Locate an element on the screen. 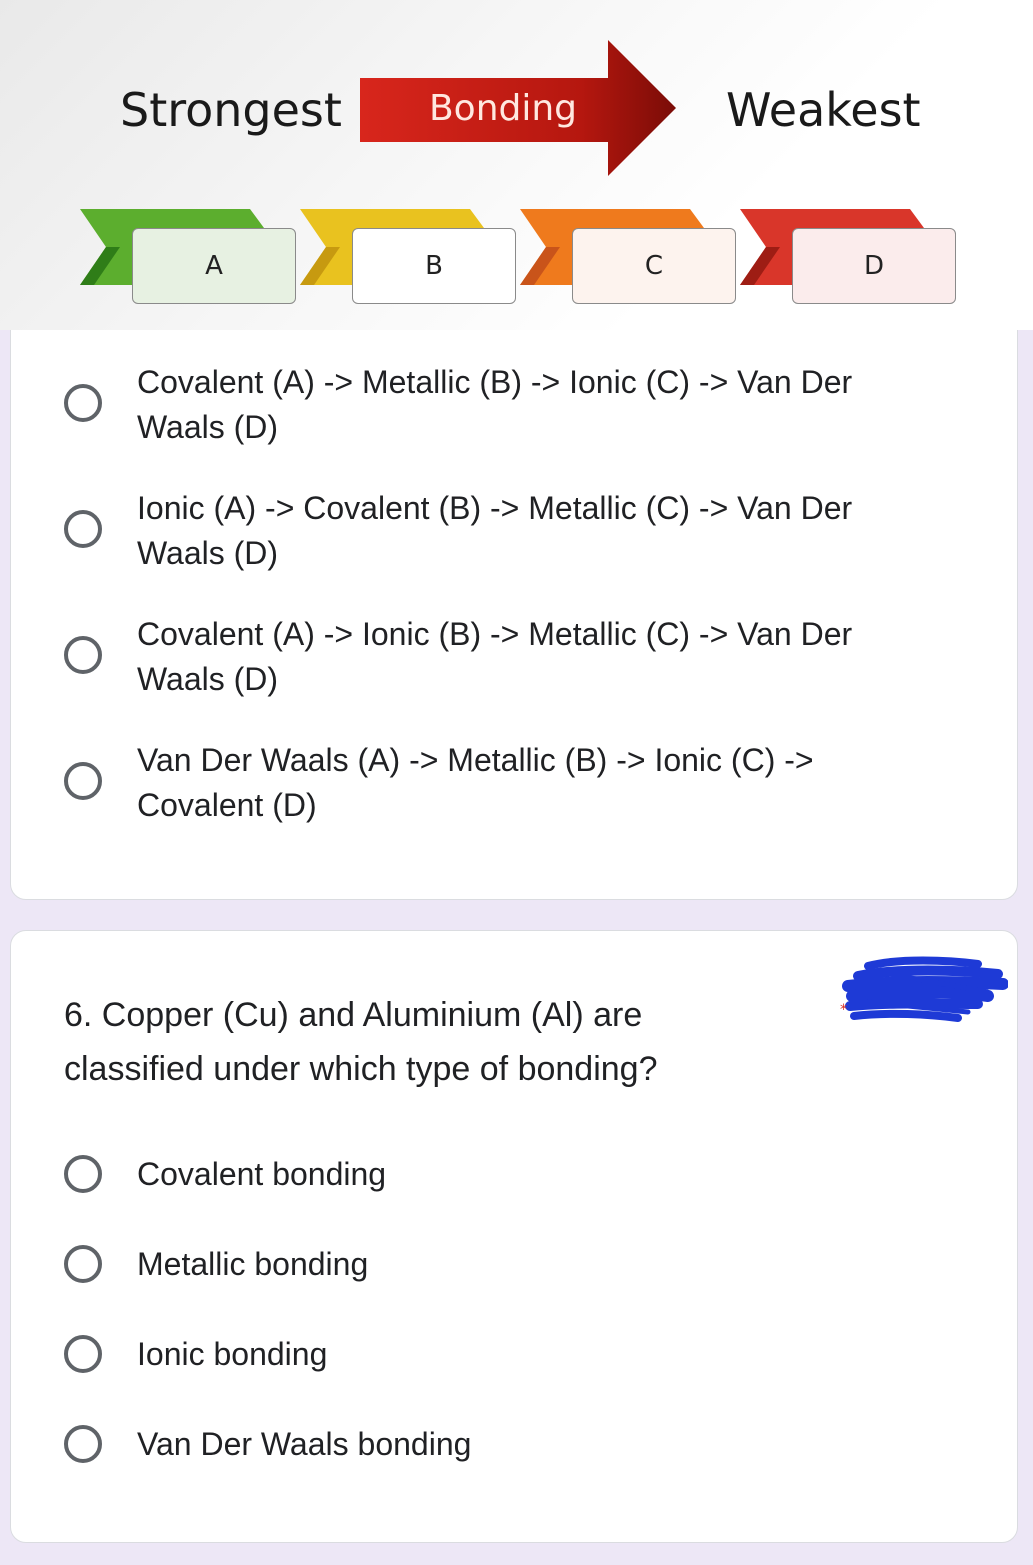 This screenshot has width=1033, height=1565. redacted-scribble-icon: * is located at coordinates (924, 989).